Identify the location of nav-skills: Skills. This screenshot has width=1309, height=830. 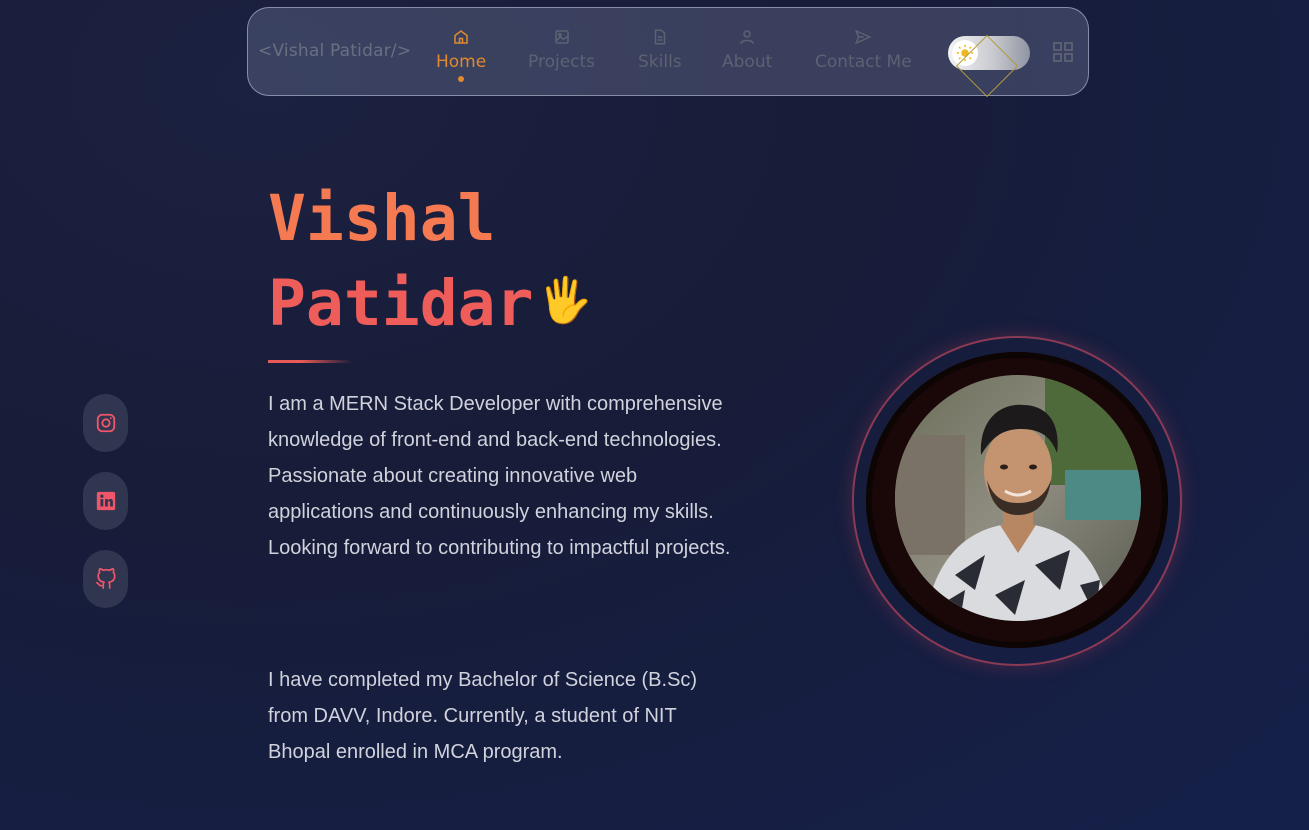
(660, 50).